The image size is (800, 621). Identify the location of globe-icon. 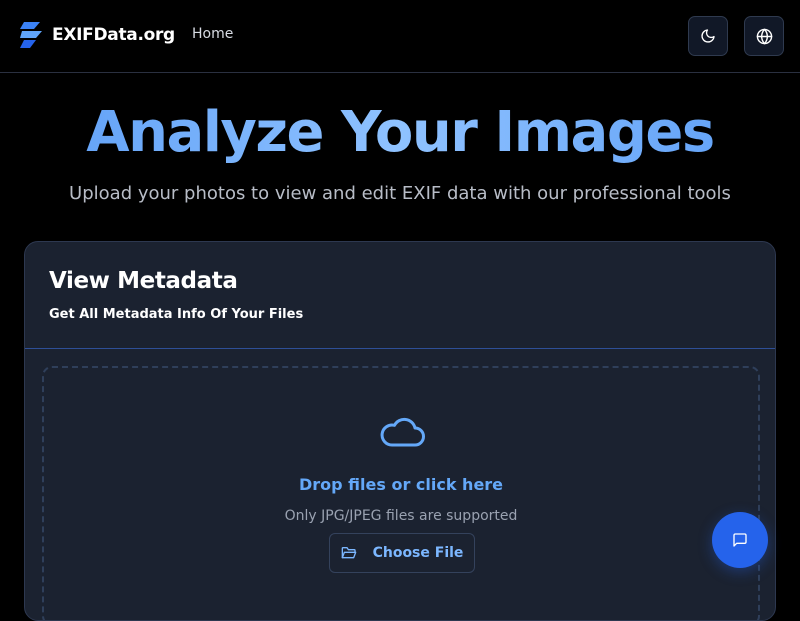
(764, 36).